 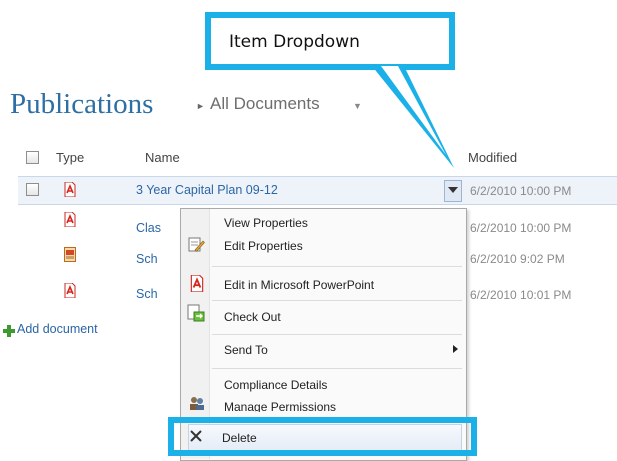 What do you see at coordinates (70, 254) in the screenshot?
I see `powerpoint-icon` at bounding box center [70, 254].